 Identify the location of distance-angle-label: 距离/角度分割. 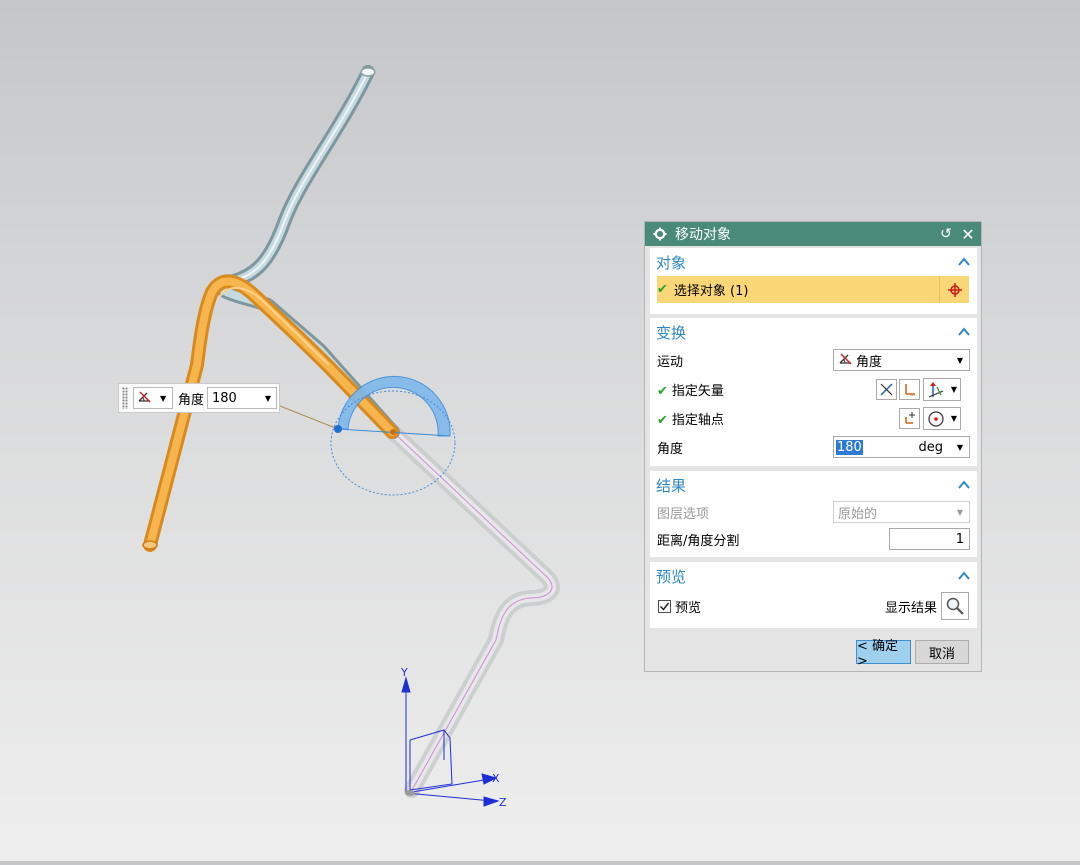
(698, 541).